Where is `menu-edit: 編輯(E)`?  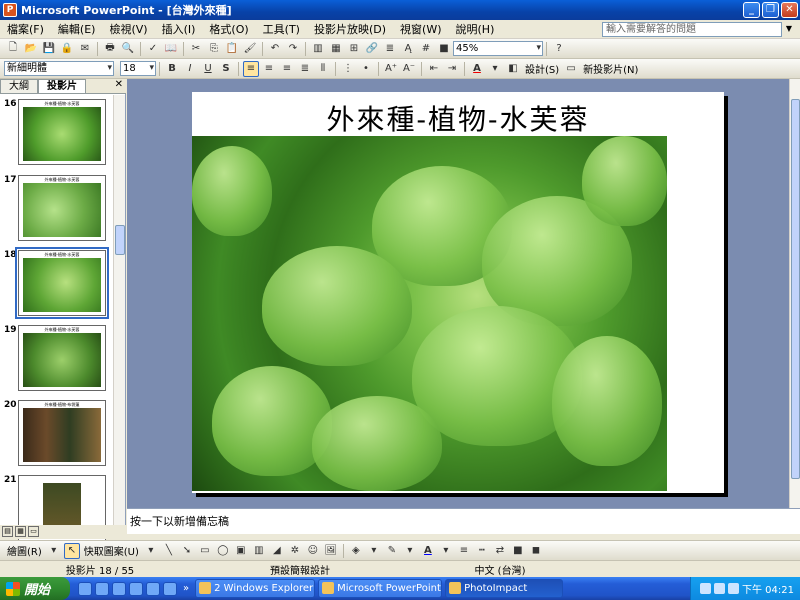
menu-edit: 編輯(E) is located at coordinates (77, 29).